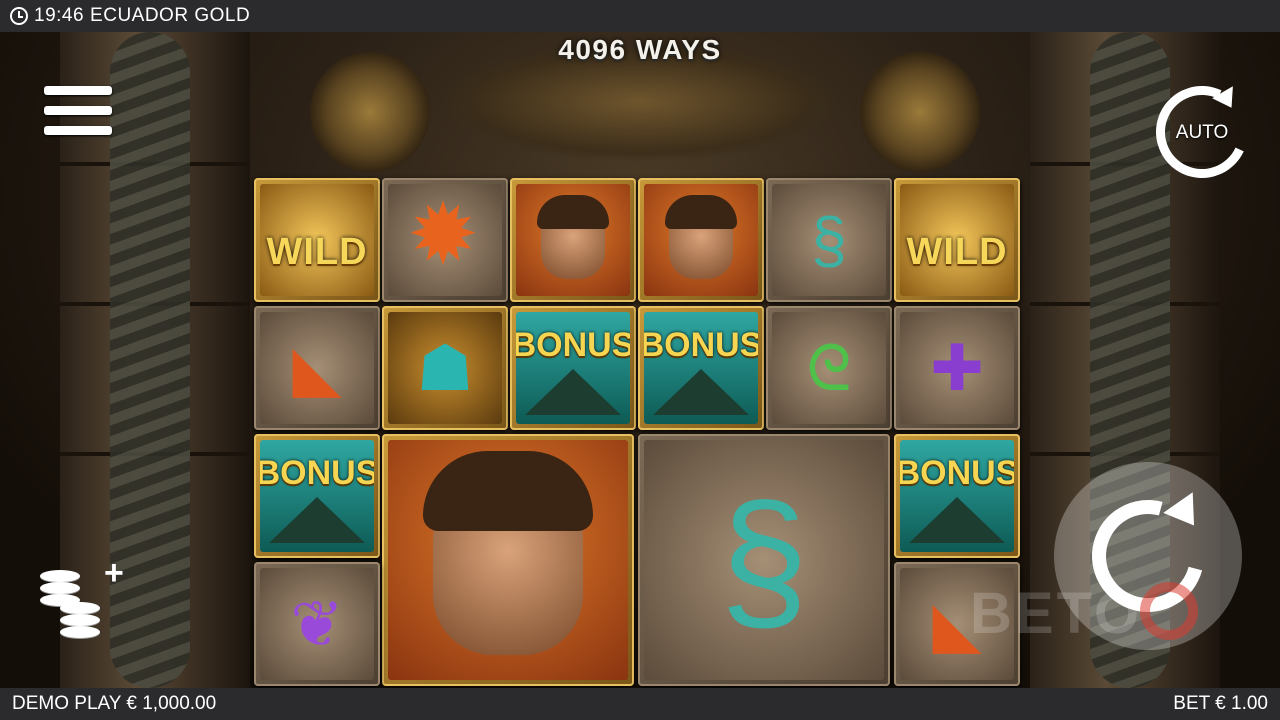 This screenshot has height=720, width=1280. What do you see at coordinates (1056, 613) in the screenshot?
I see `watermark-logo: BETO` at bounding box center [1056, 613].